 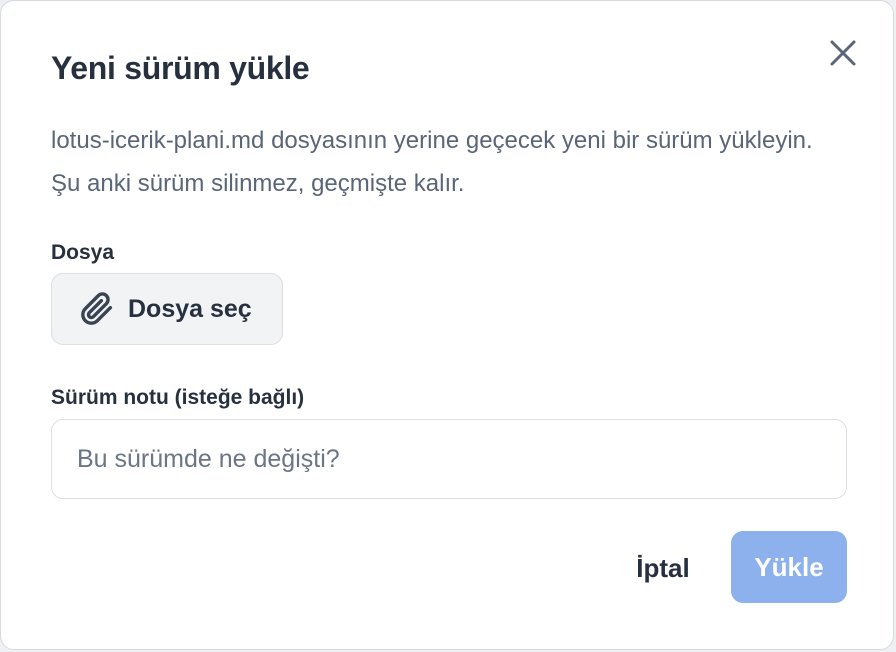 I want to click on close-button, so click(x=843, y=53).